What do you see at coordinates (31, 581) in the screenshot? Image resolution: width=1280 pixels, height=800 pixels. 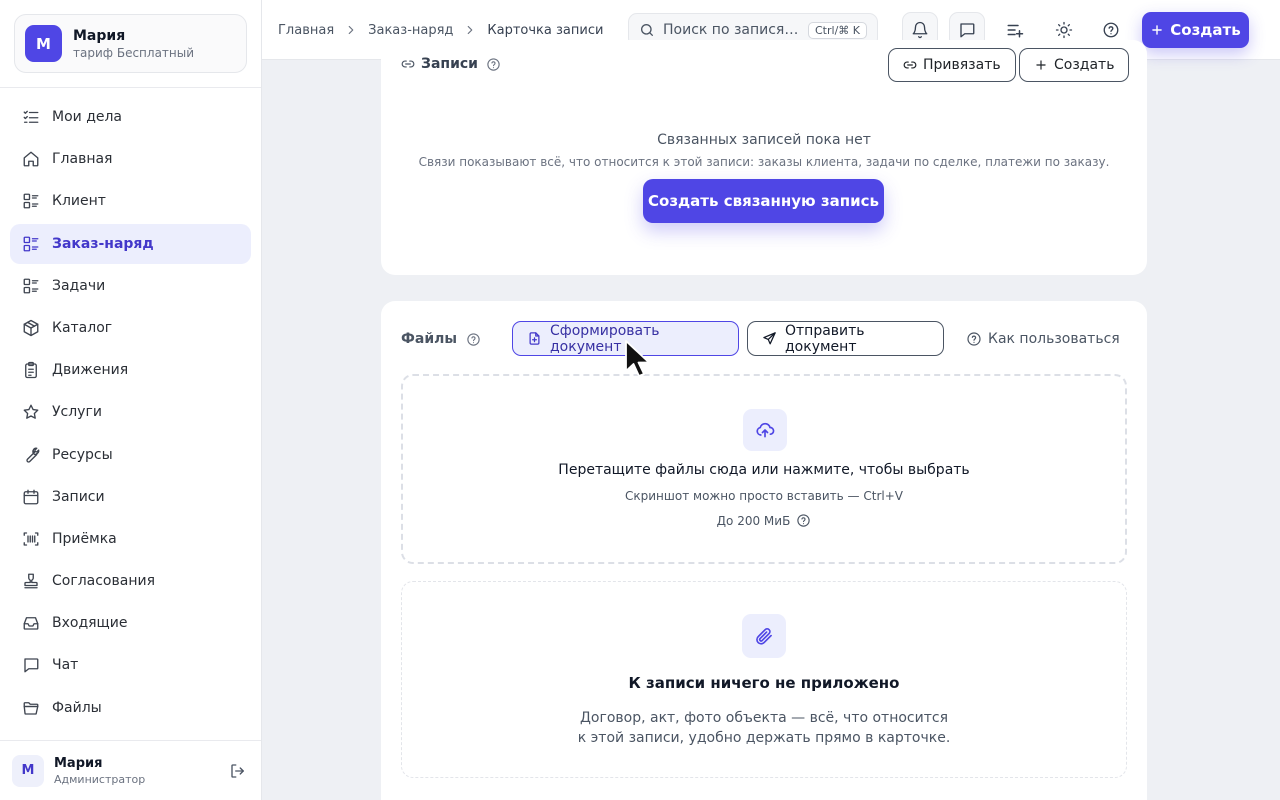 I see `stamp-icon` at bounding box center [31, 581].